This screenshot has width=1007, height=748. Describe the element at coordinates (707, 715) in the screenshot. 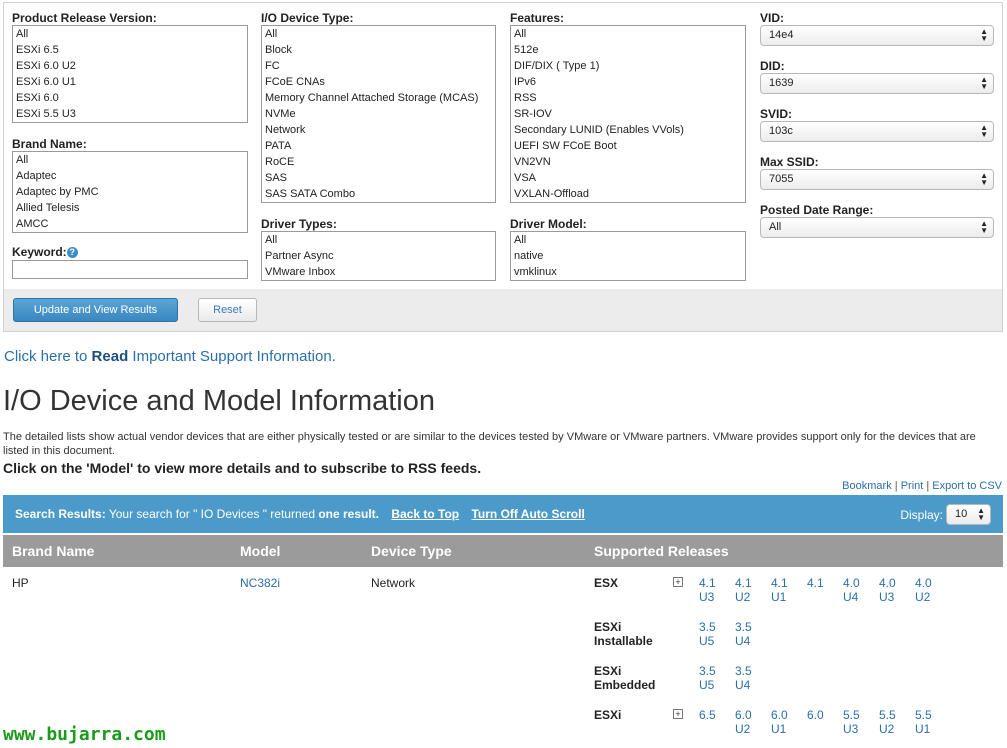

I see `release-version-link: 6.5` at that location.